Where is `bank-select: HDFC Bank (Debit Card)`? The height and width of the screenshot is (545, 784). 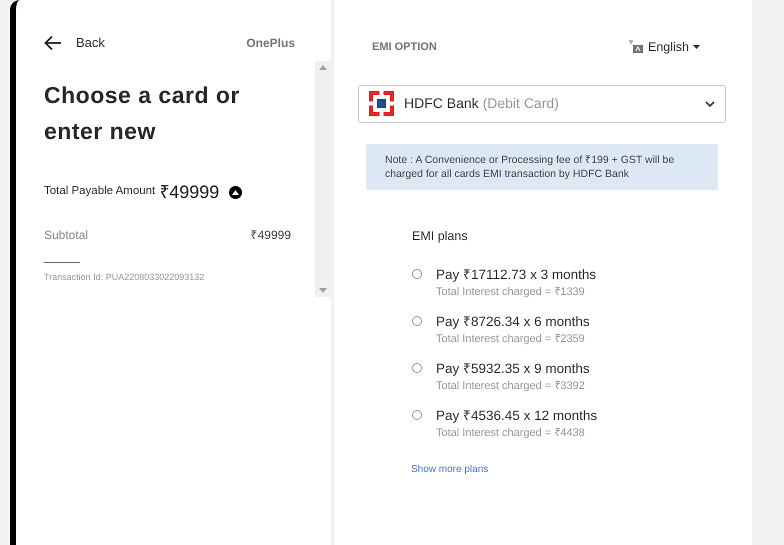
bank-select: HDFC Bank (Debit Card) is located at coordinates (542, 103).